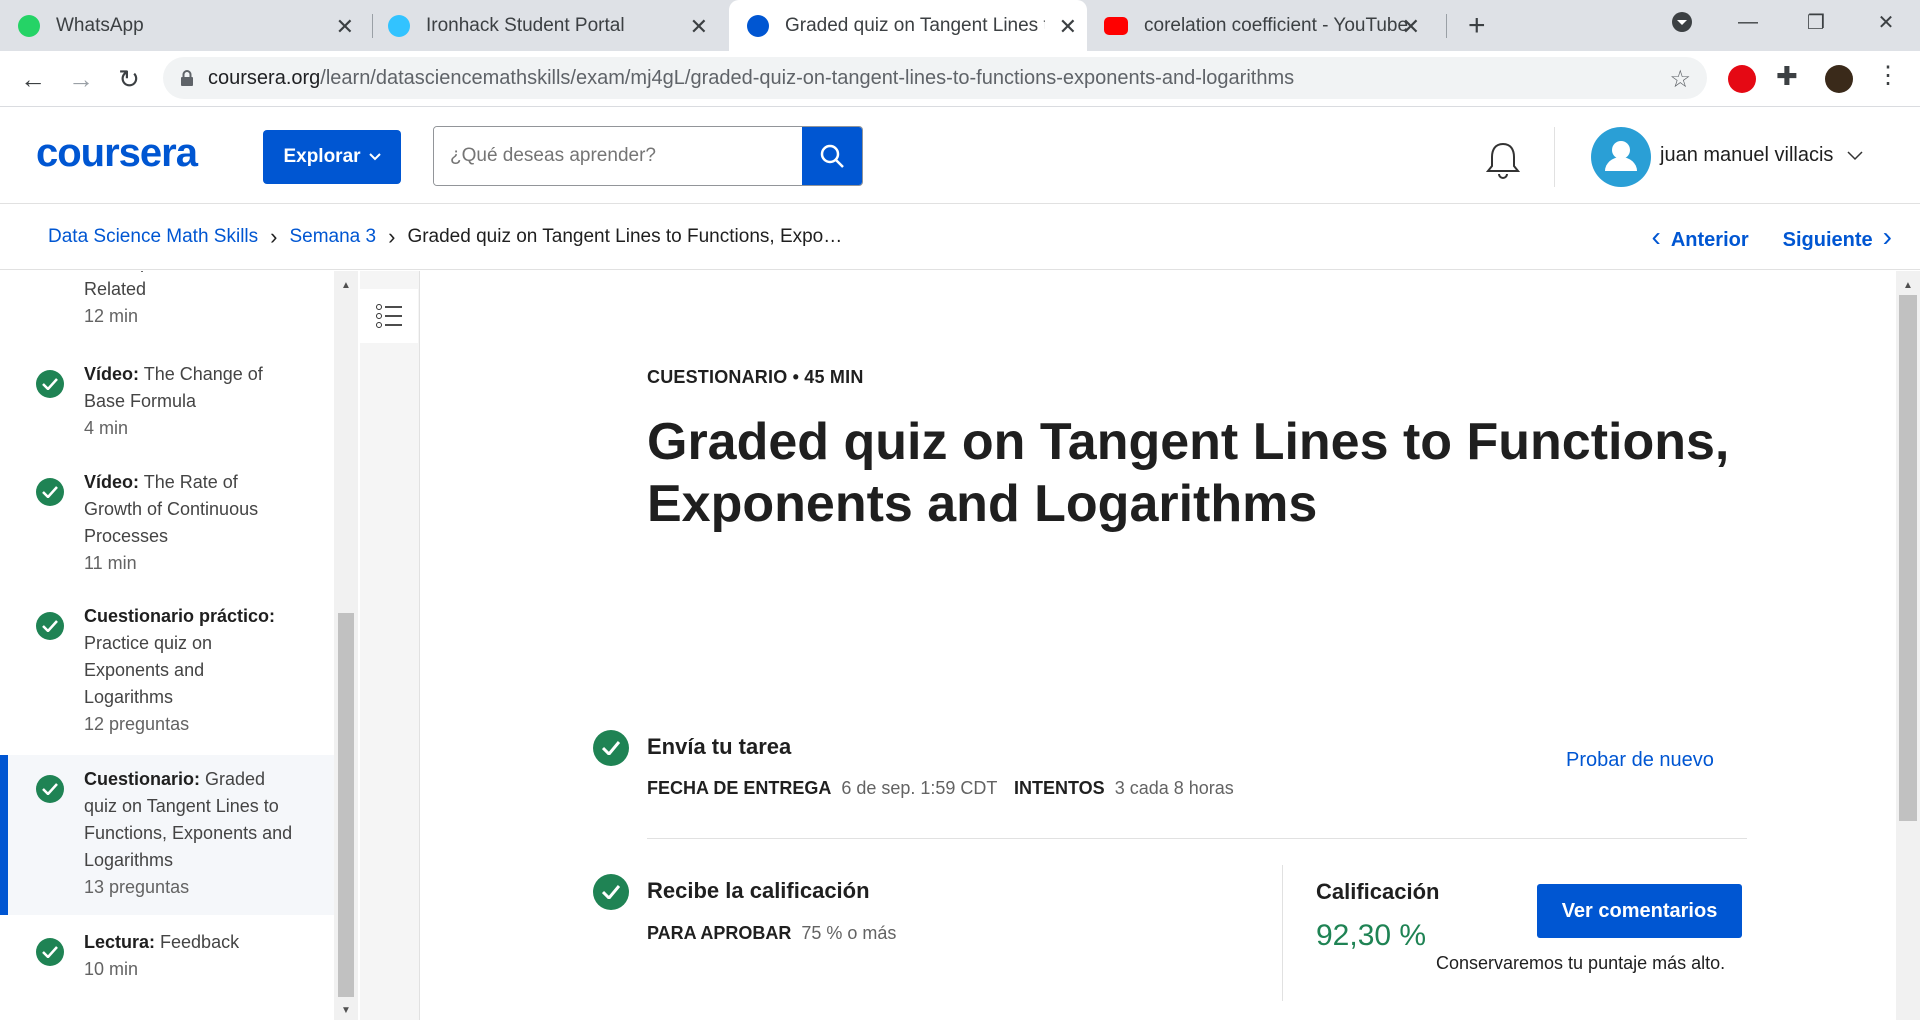  What do you see at coordinates (187, 78) in the screenshot?
I see `lock-icon` at bounding box center [187, 78].